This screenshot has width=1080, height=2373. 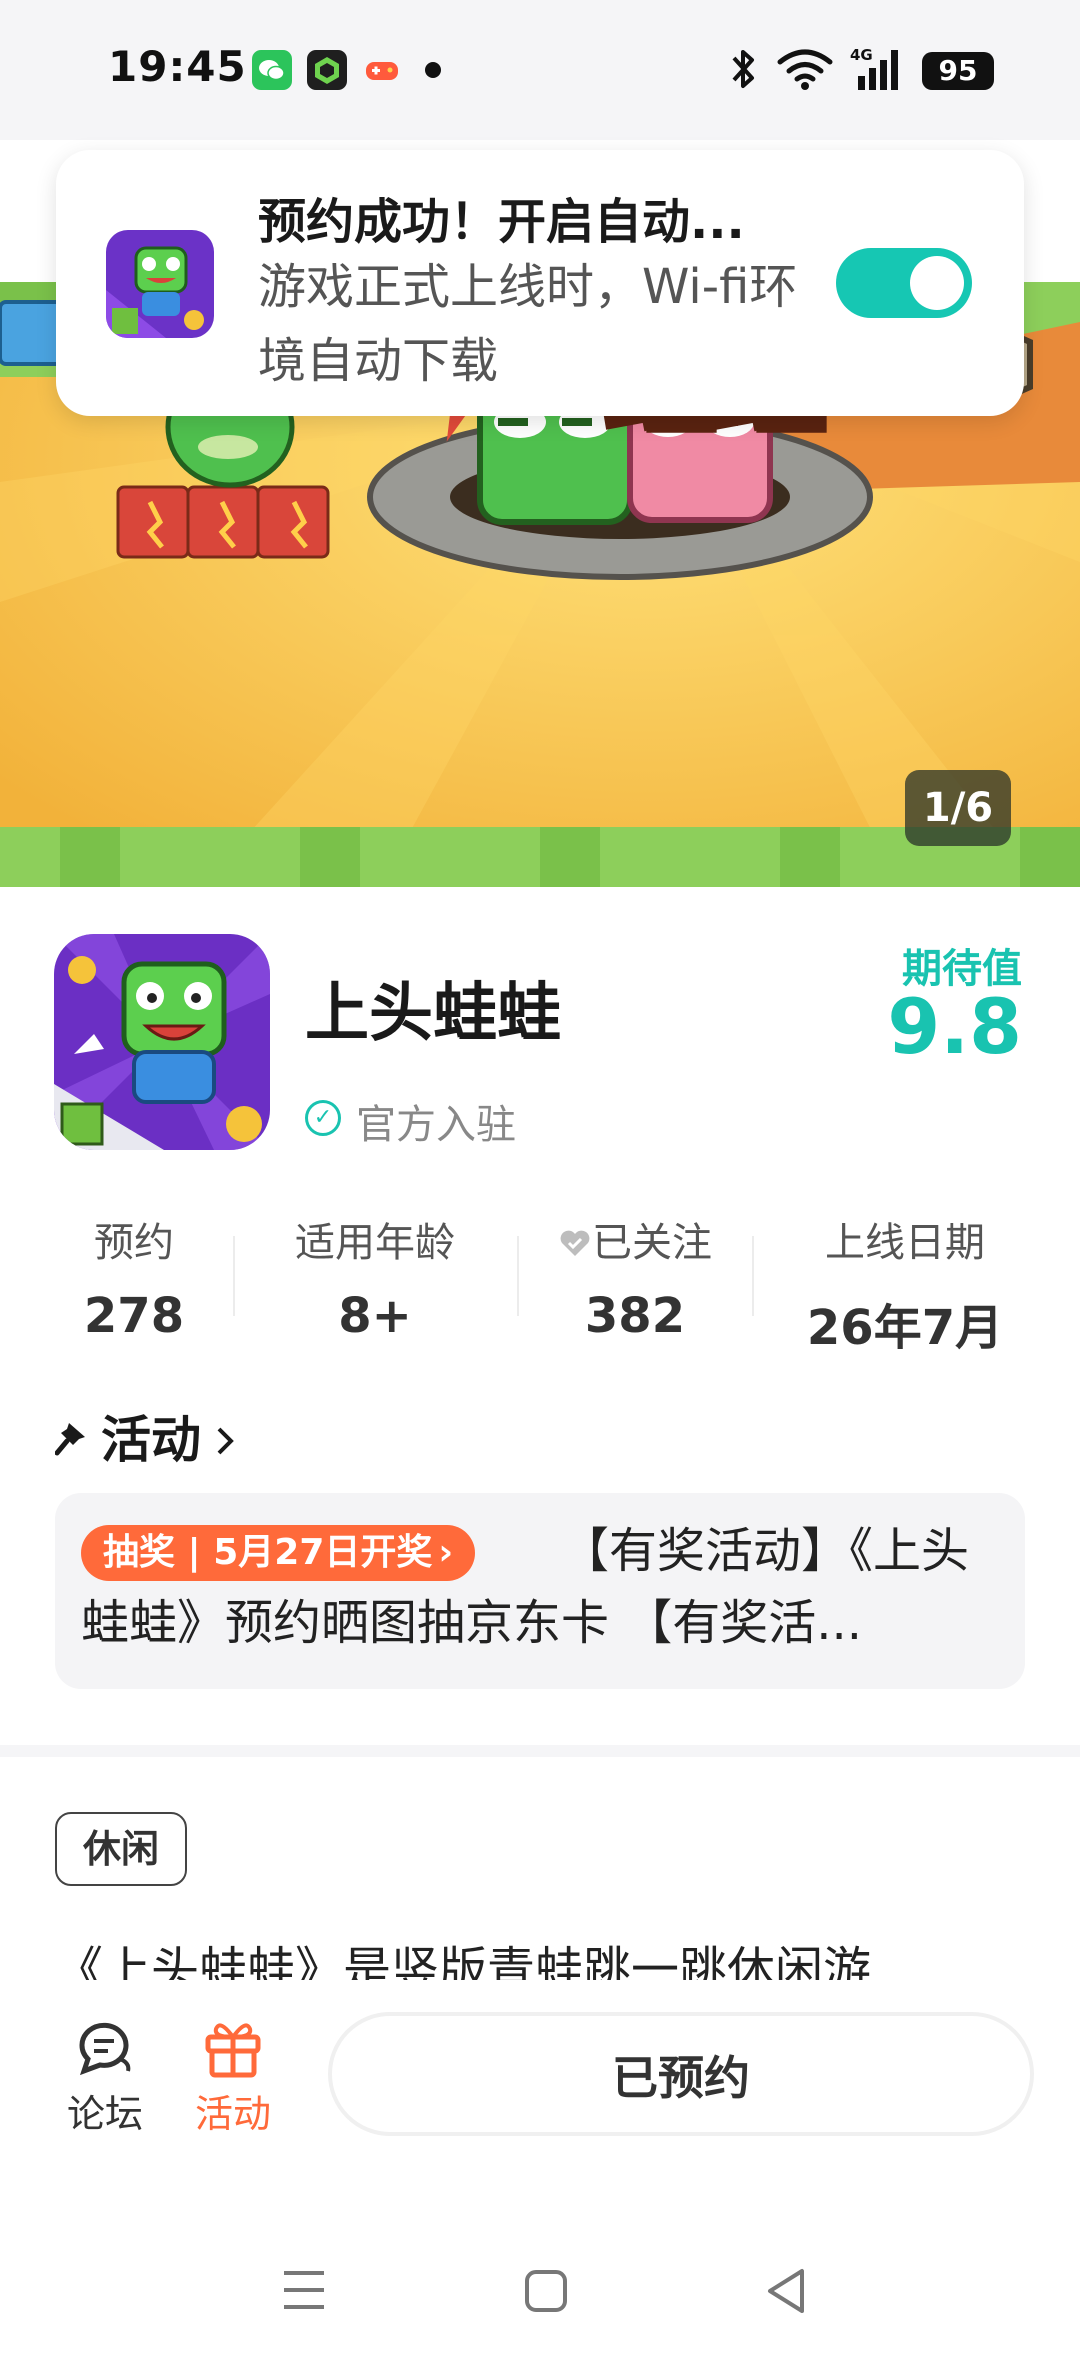 I want to click on lottery-badge: 抽奖 | 5月27日开奖 ›, so click(x=278, y=1553).